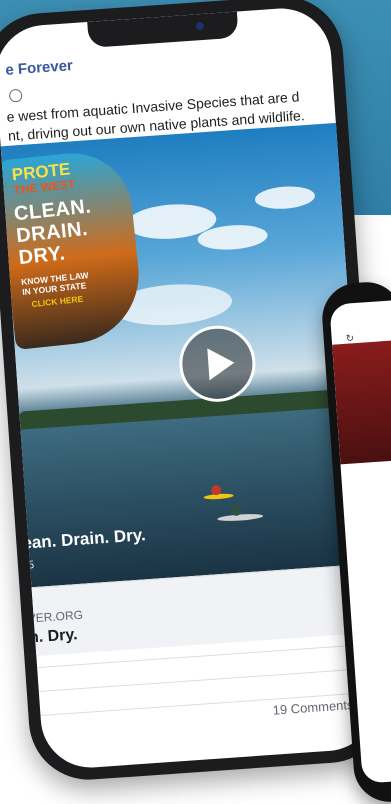 Image resolution: width=391 pixels, height=804 pixels. What do you see at coordinates (163, 29) in the screenshot?
I see `phone-notch` at bounding box center [163, 29].